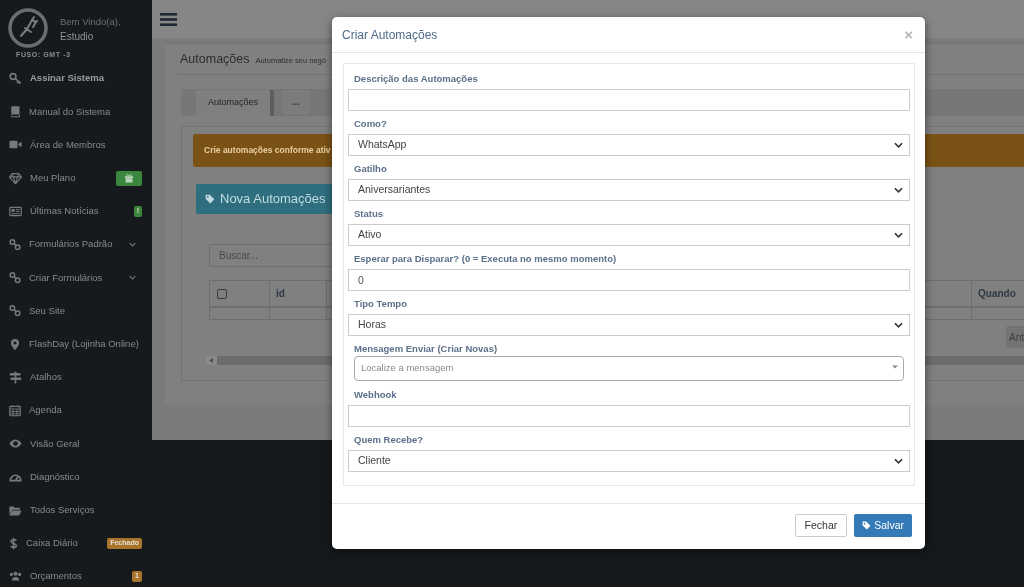 The image size is (1024, 587). Describe the element at coordinates (15, 344) in the screenshot. I see `map-pin-icon` at that location.